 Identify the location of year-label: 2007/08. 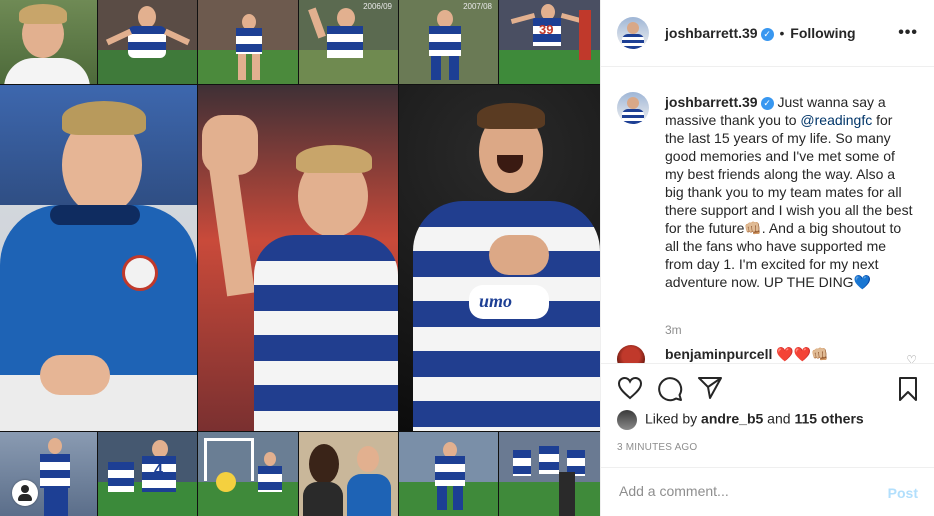
(477, 6).